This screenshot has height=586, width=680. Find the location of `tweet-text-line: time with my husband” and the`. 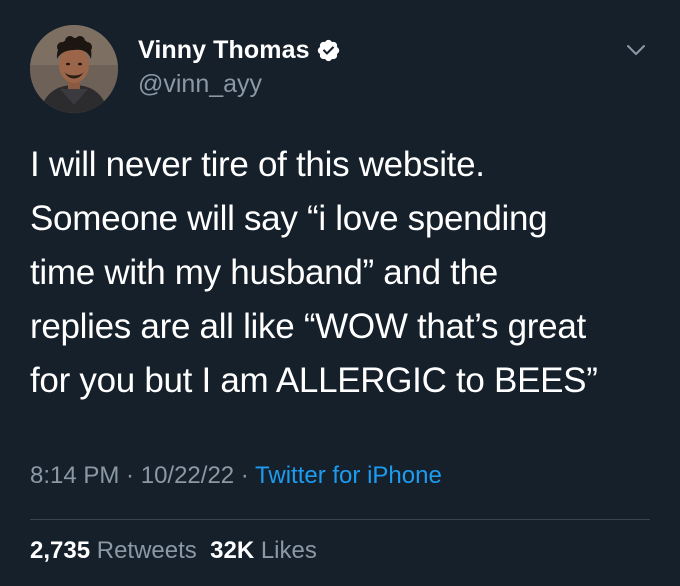

tweet-text-line: time with my husband” and the is located at coordinates (264, 272).